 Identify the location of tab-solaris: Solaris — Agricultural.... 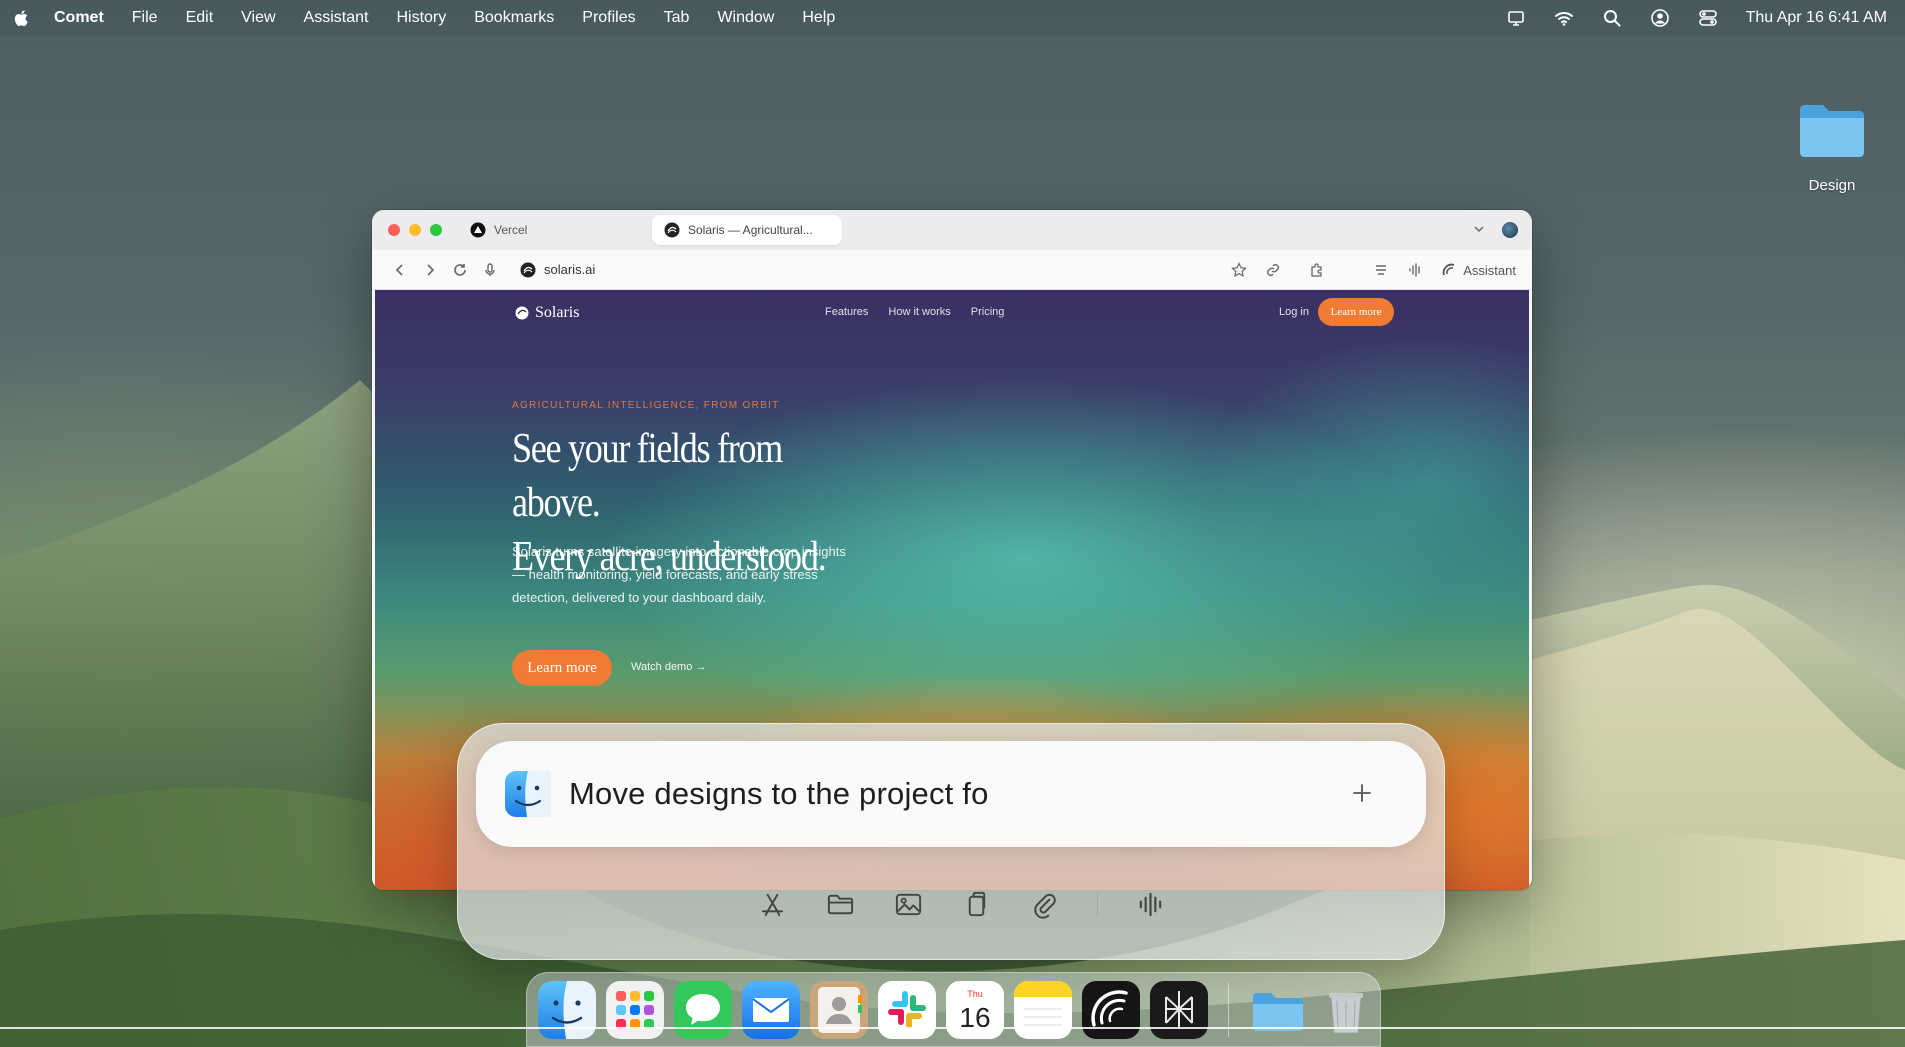
(747, 230).